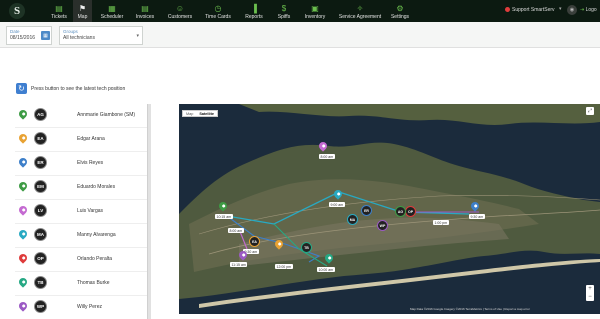 Image resolution: width=600 pixels, height=319 pixels. Describe the element at coordinates (254, 241) in the screenshot. I see `map-tech-marker: EA` at that location.